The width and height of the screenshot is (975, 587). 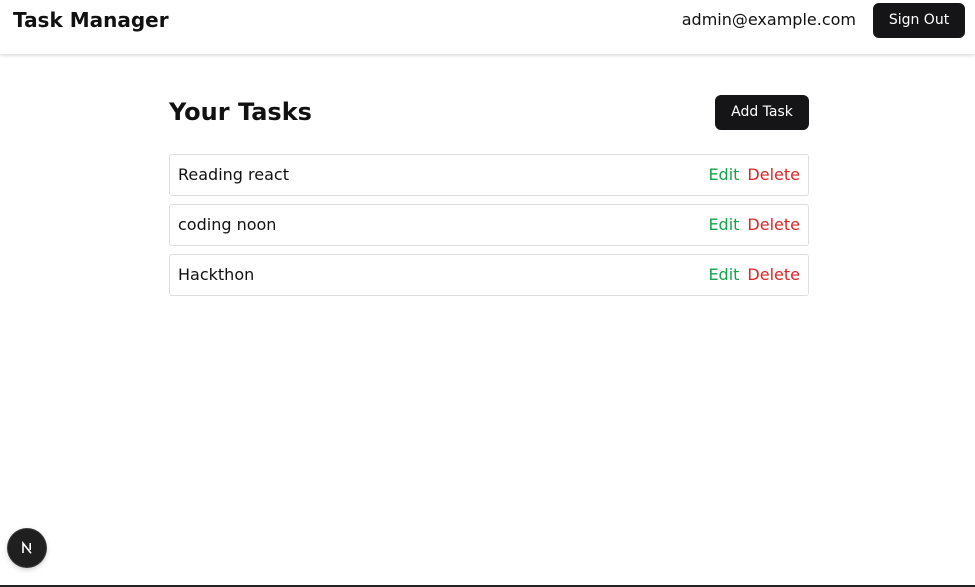 What do you see at coordinates (91, 20) in the screenshot?
I see `app-title: Task Manager` at bounding box center [91, 20].